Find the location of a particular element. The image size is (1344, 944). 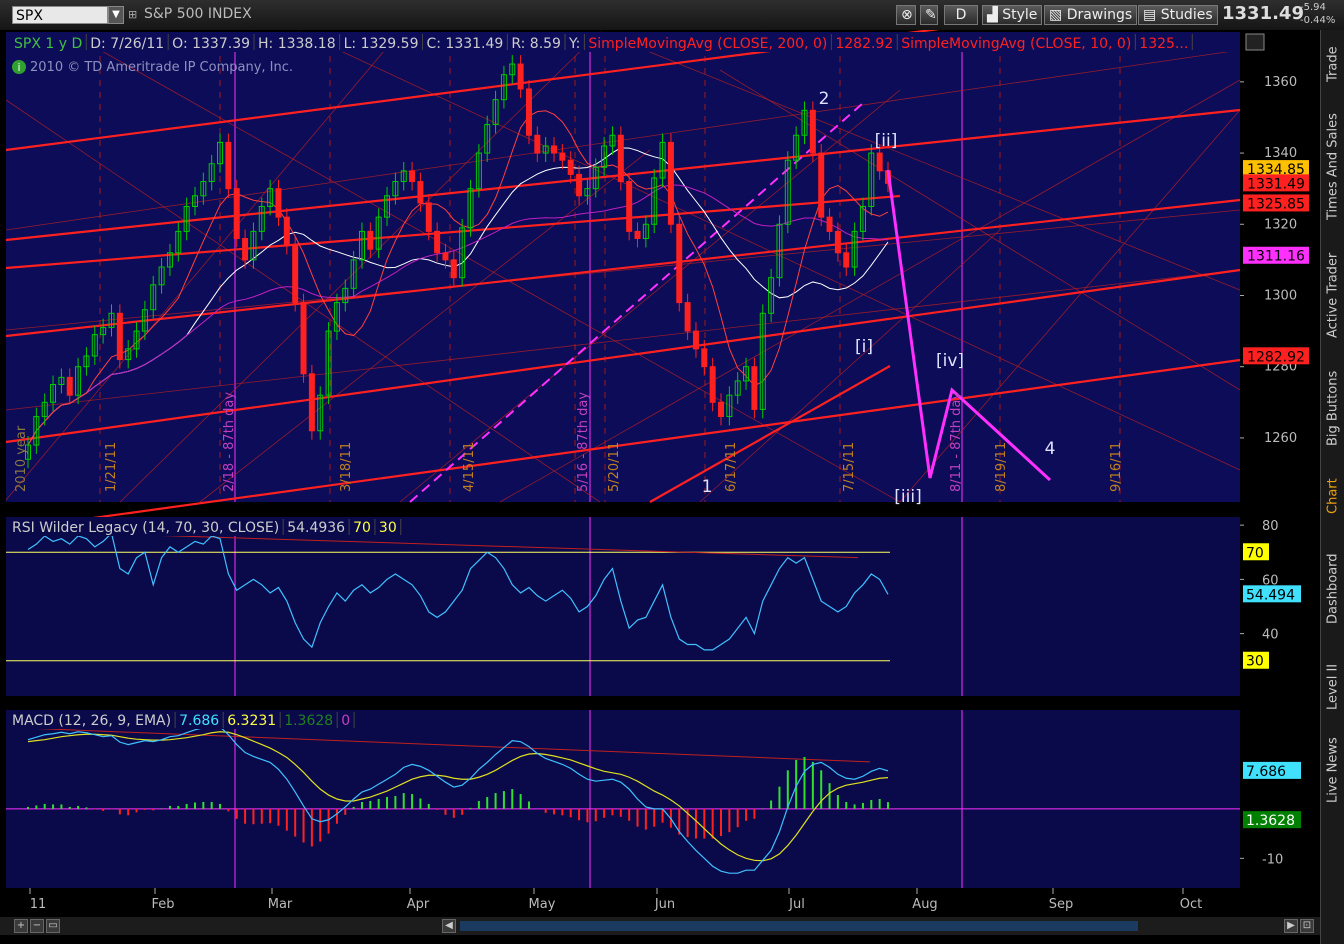

last-price: 1331.49 is located at coordinates (1263, 13).